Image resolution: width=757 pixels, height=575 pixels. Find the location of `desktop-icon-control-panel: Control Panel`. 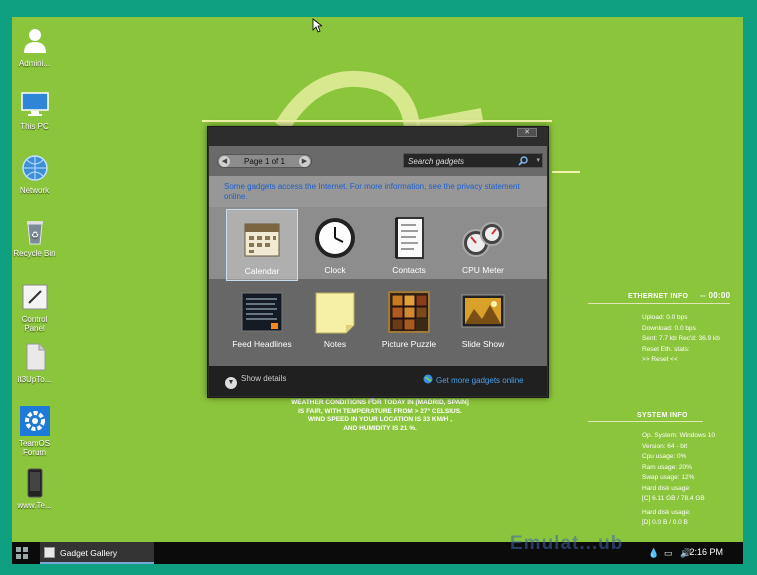

desktop-icon-control-panel: Control Panel is located at coordinates (34, 307).